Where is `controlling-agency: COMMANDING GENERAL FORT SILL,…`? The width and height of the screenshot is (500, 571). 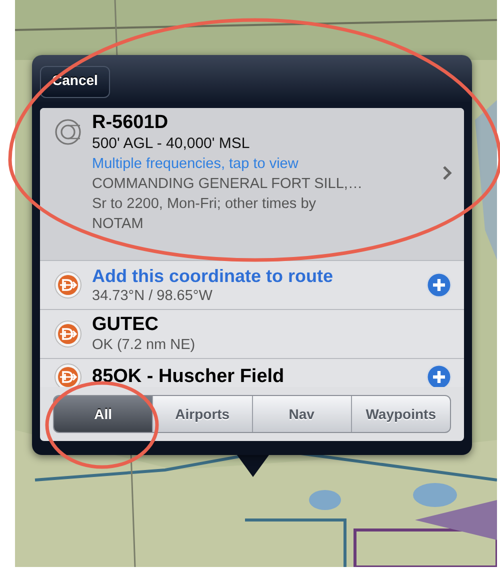
controlling-agency: COMMANDING GENERAL FORT SILL,… is located at coordinates (228, 184).